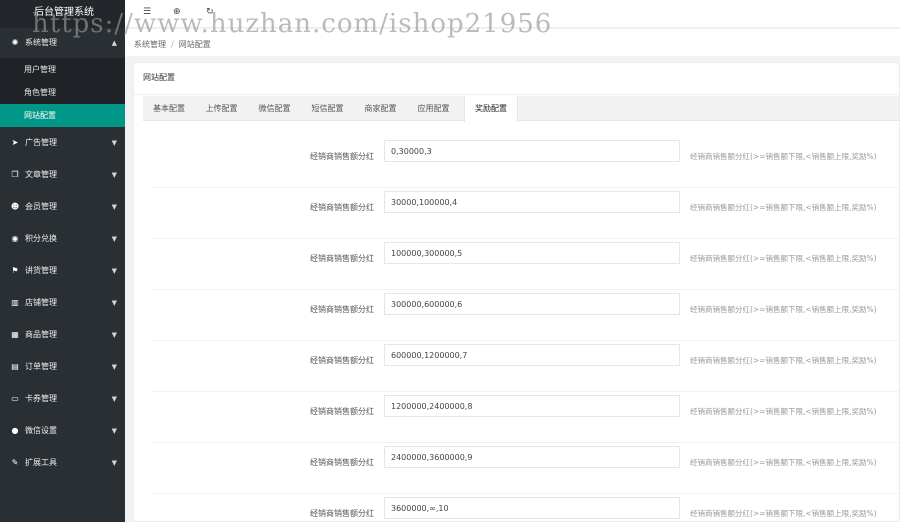 This screenshot has width=900, height=522. I want to click on chat-icon: ●, so click(15, 430).